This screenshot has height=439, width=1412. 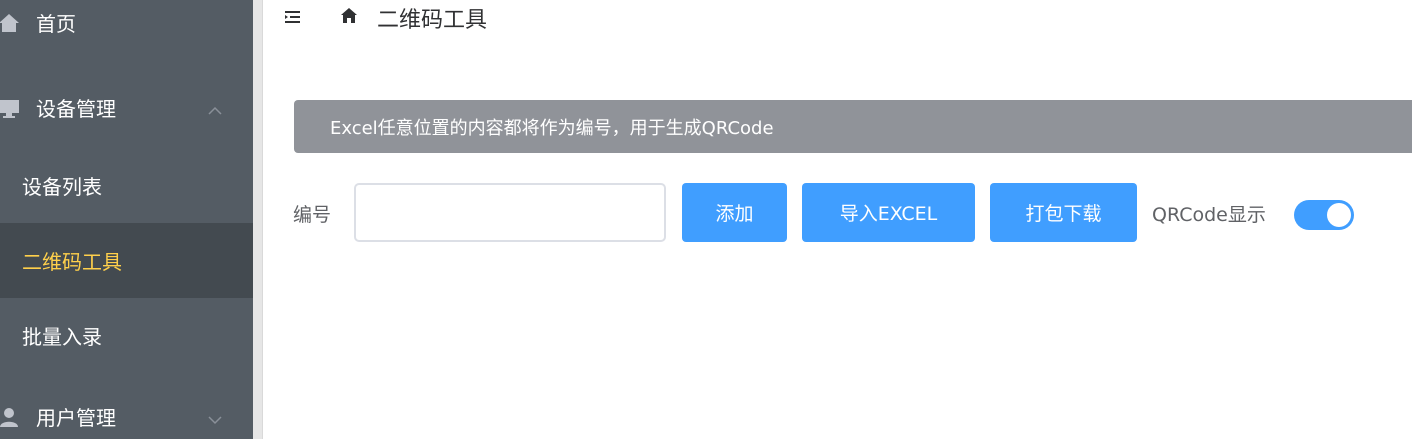 What do you see at coordinates (126, 335) in the screenshot?
I see `sidebar-subitem-batch-entry: 批量入录` at bounding box center [126, 335].